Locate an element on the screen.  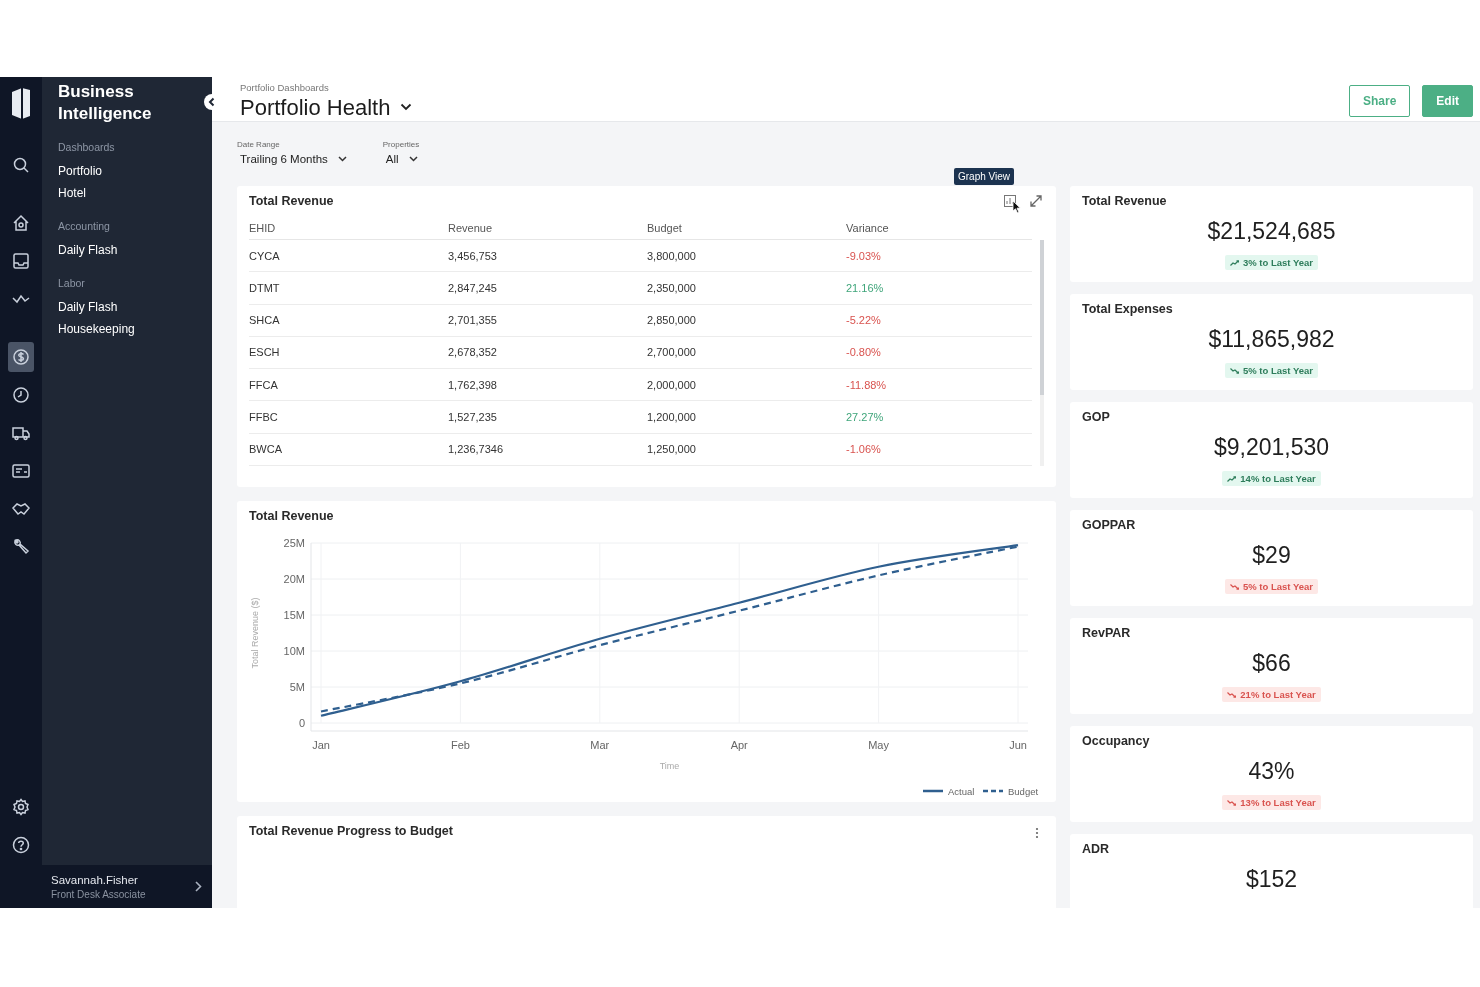
y-tick-label: 10M is located at coordinates (294, 651).